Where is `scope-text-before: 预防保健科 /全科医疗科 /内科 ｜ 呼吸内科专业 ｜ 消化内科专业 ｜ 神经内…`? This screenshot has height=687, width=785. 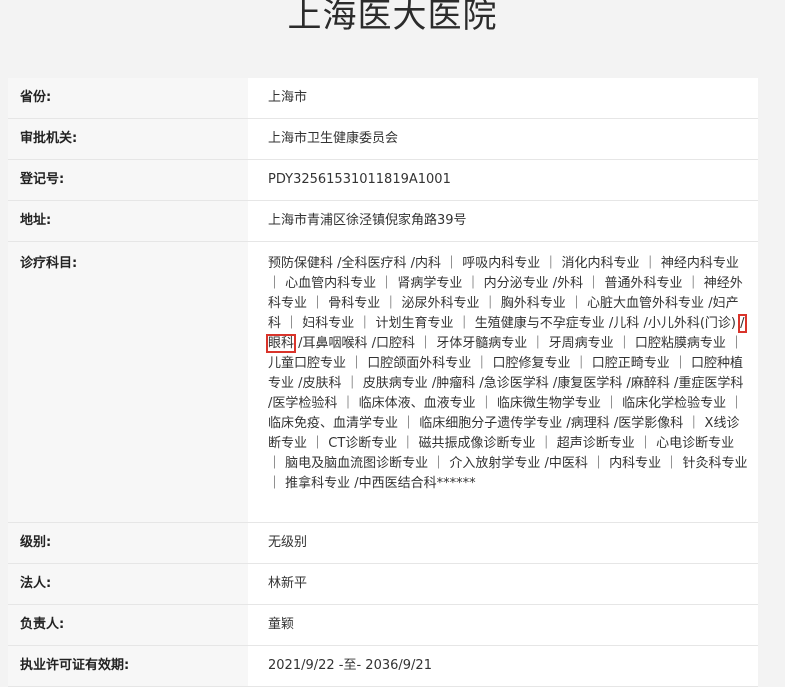
scope-text-before: 预防保健科 /全科医疗科 /内科 ｜ 呼吸内科专业 ｜ 消化内科专业 ｜ 神经内… is located at coordinates (505, 293).